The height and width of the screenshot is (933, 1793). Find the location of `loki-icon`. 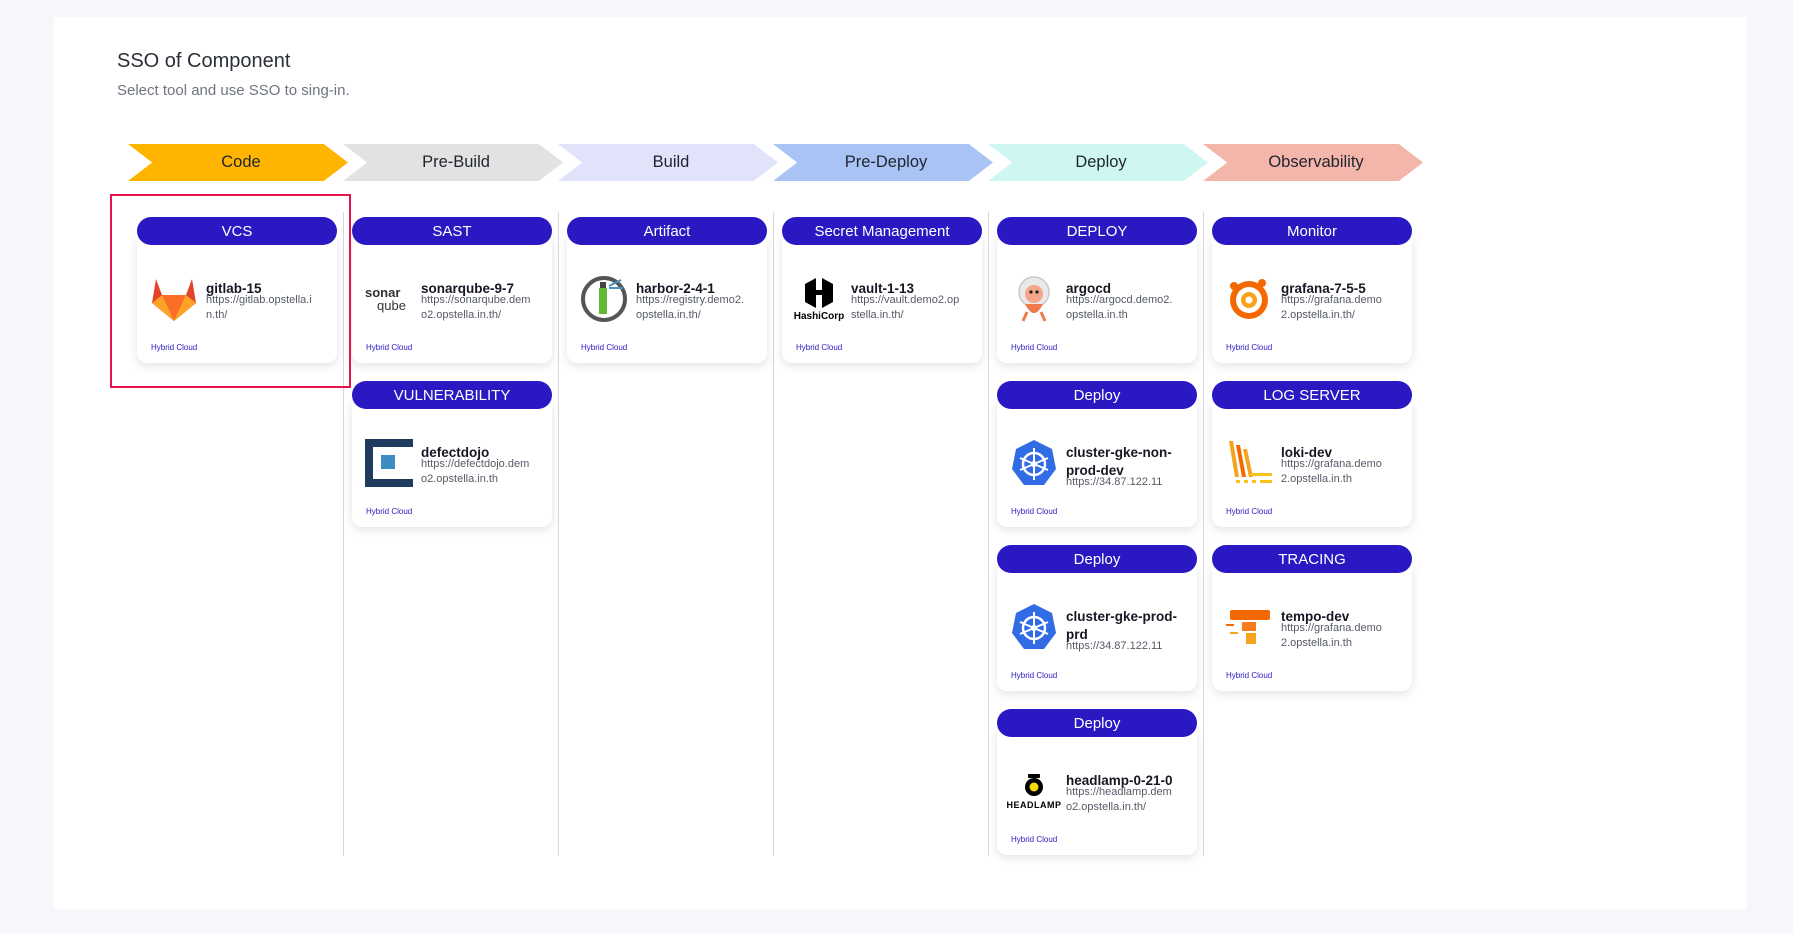

loki-icon is located at coordinates (1249, 463).